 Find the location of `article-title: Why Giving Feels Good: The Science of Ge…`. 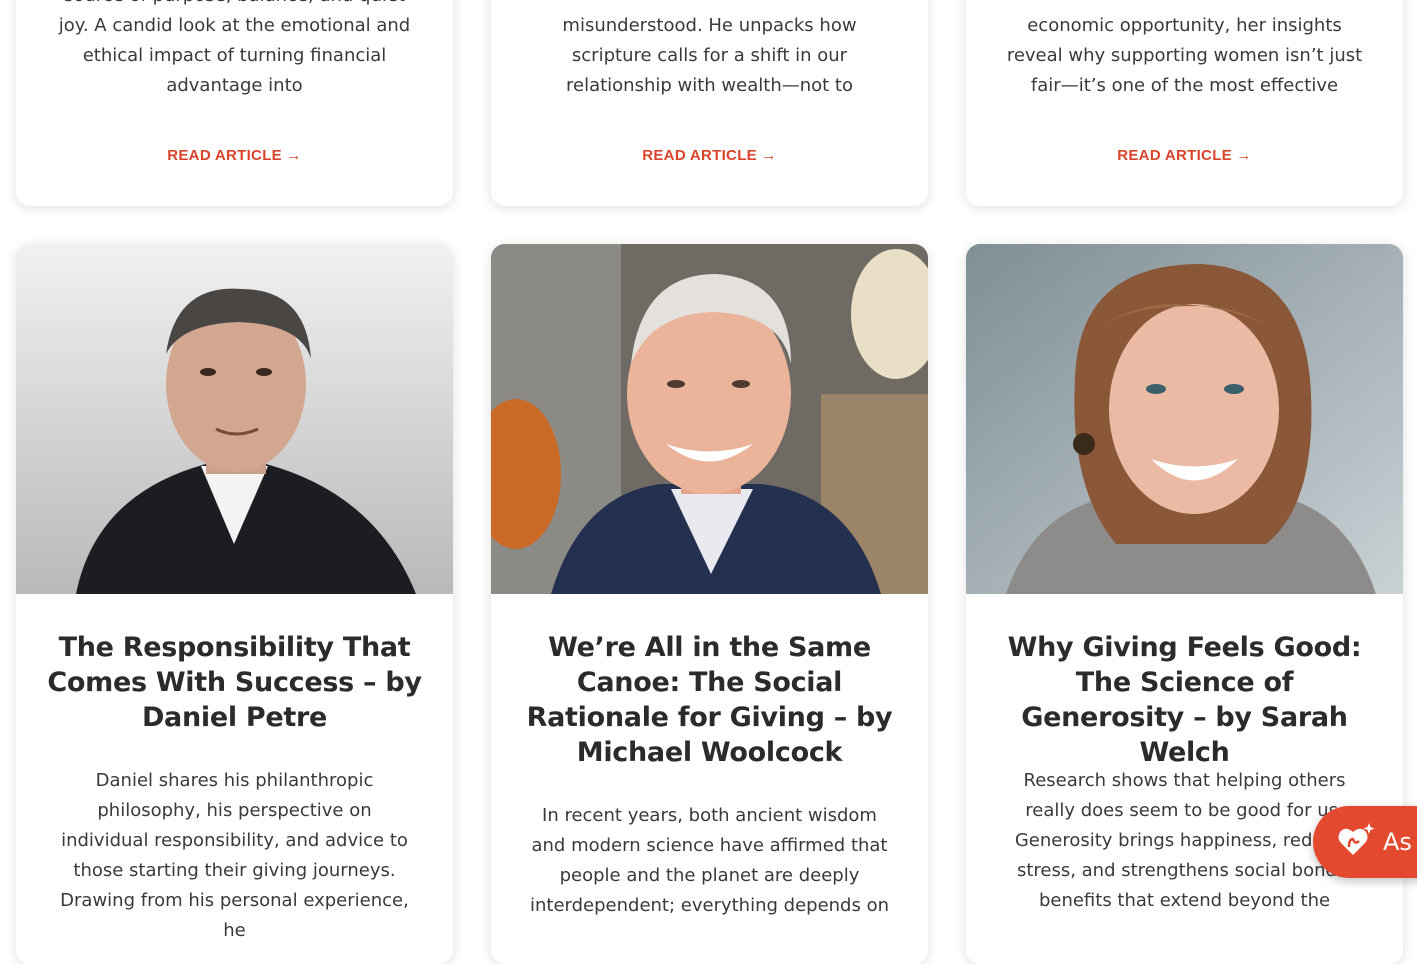

article-title: Why Giving Feels Good: The Science of Ge… is located at coordinates (1184, 700).